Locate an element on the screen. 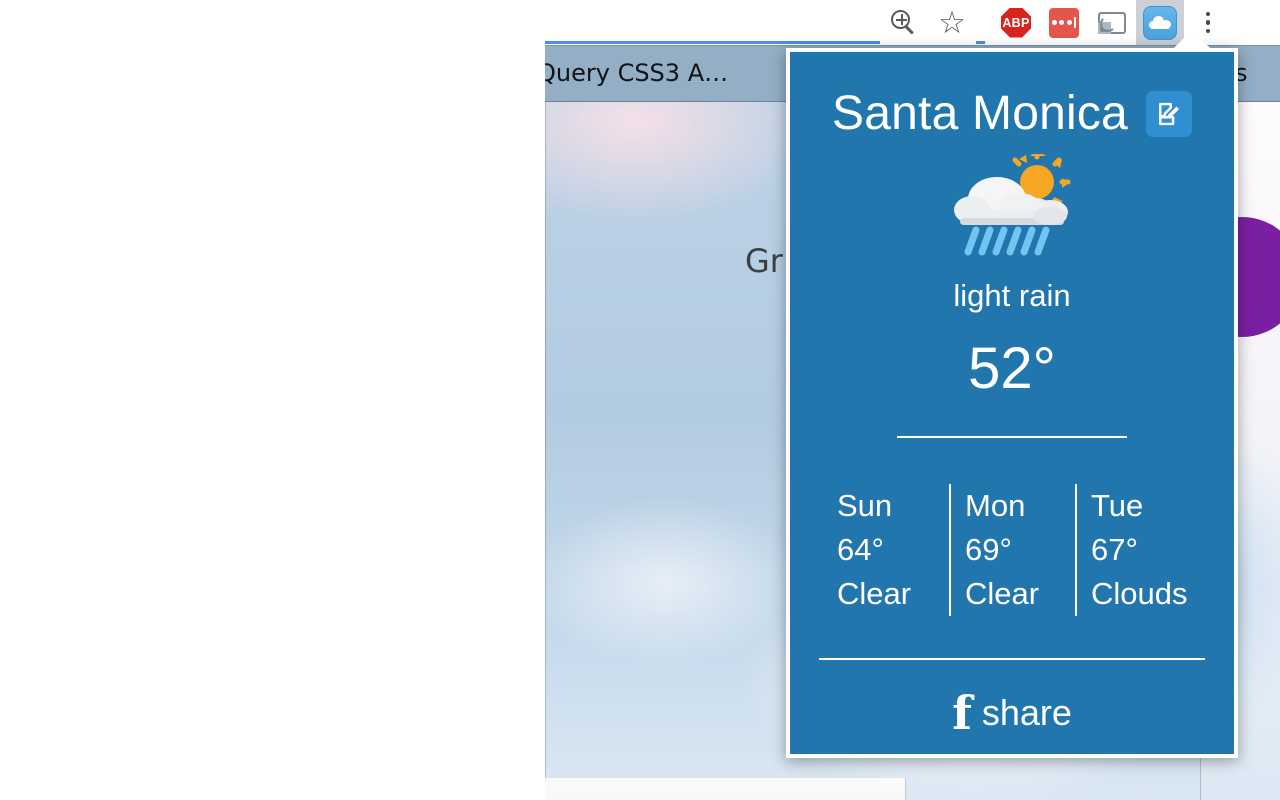 The height and width of the screenshot is (800, 1280). dots-extension-button is located at coordinates (1064, 22).